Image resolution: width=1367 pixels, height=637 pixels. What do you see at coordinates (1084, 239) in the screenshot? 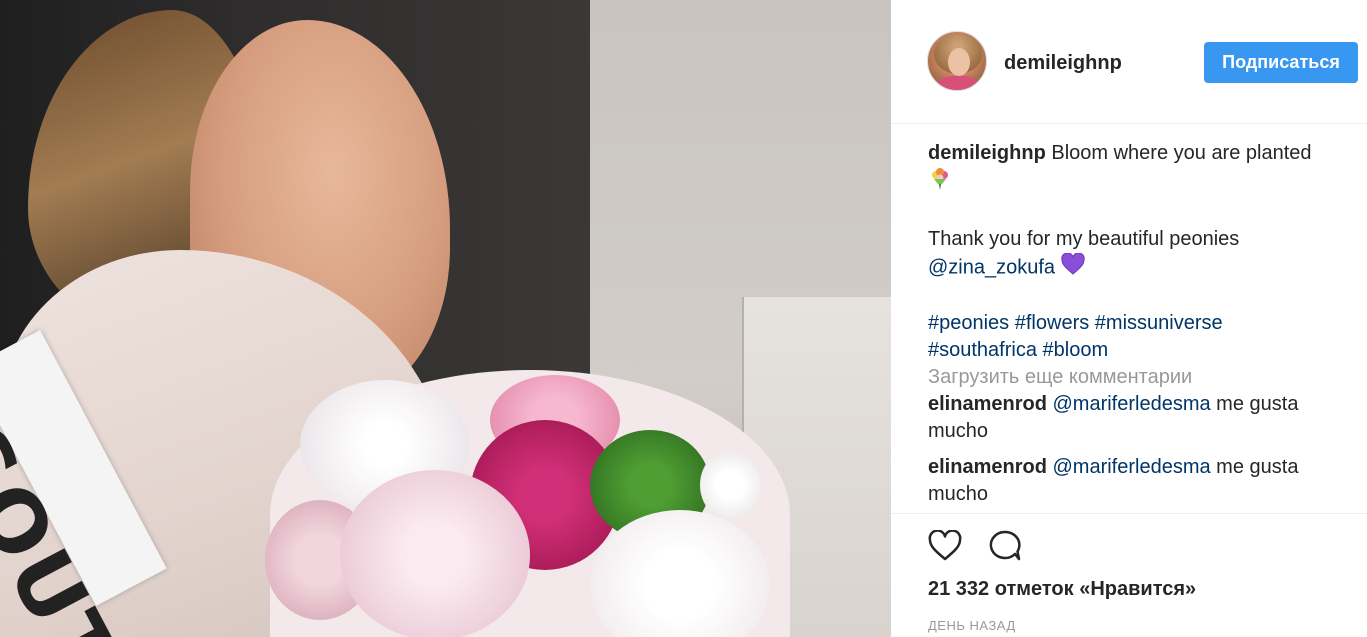
I see `caption-line2: Thank you for my beautiful peonies` at bounding box center [1084, 239].